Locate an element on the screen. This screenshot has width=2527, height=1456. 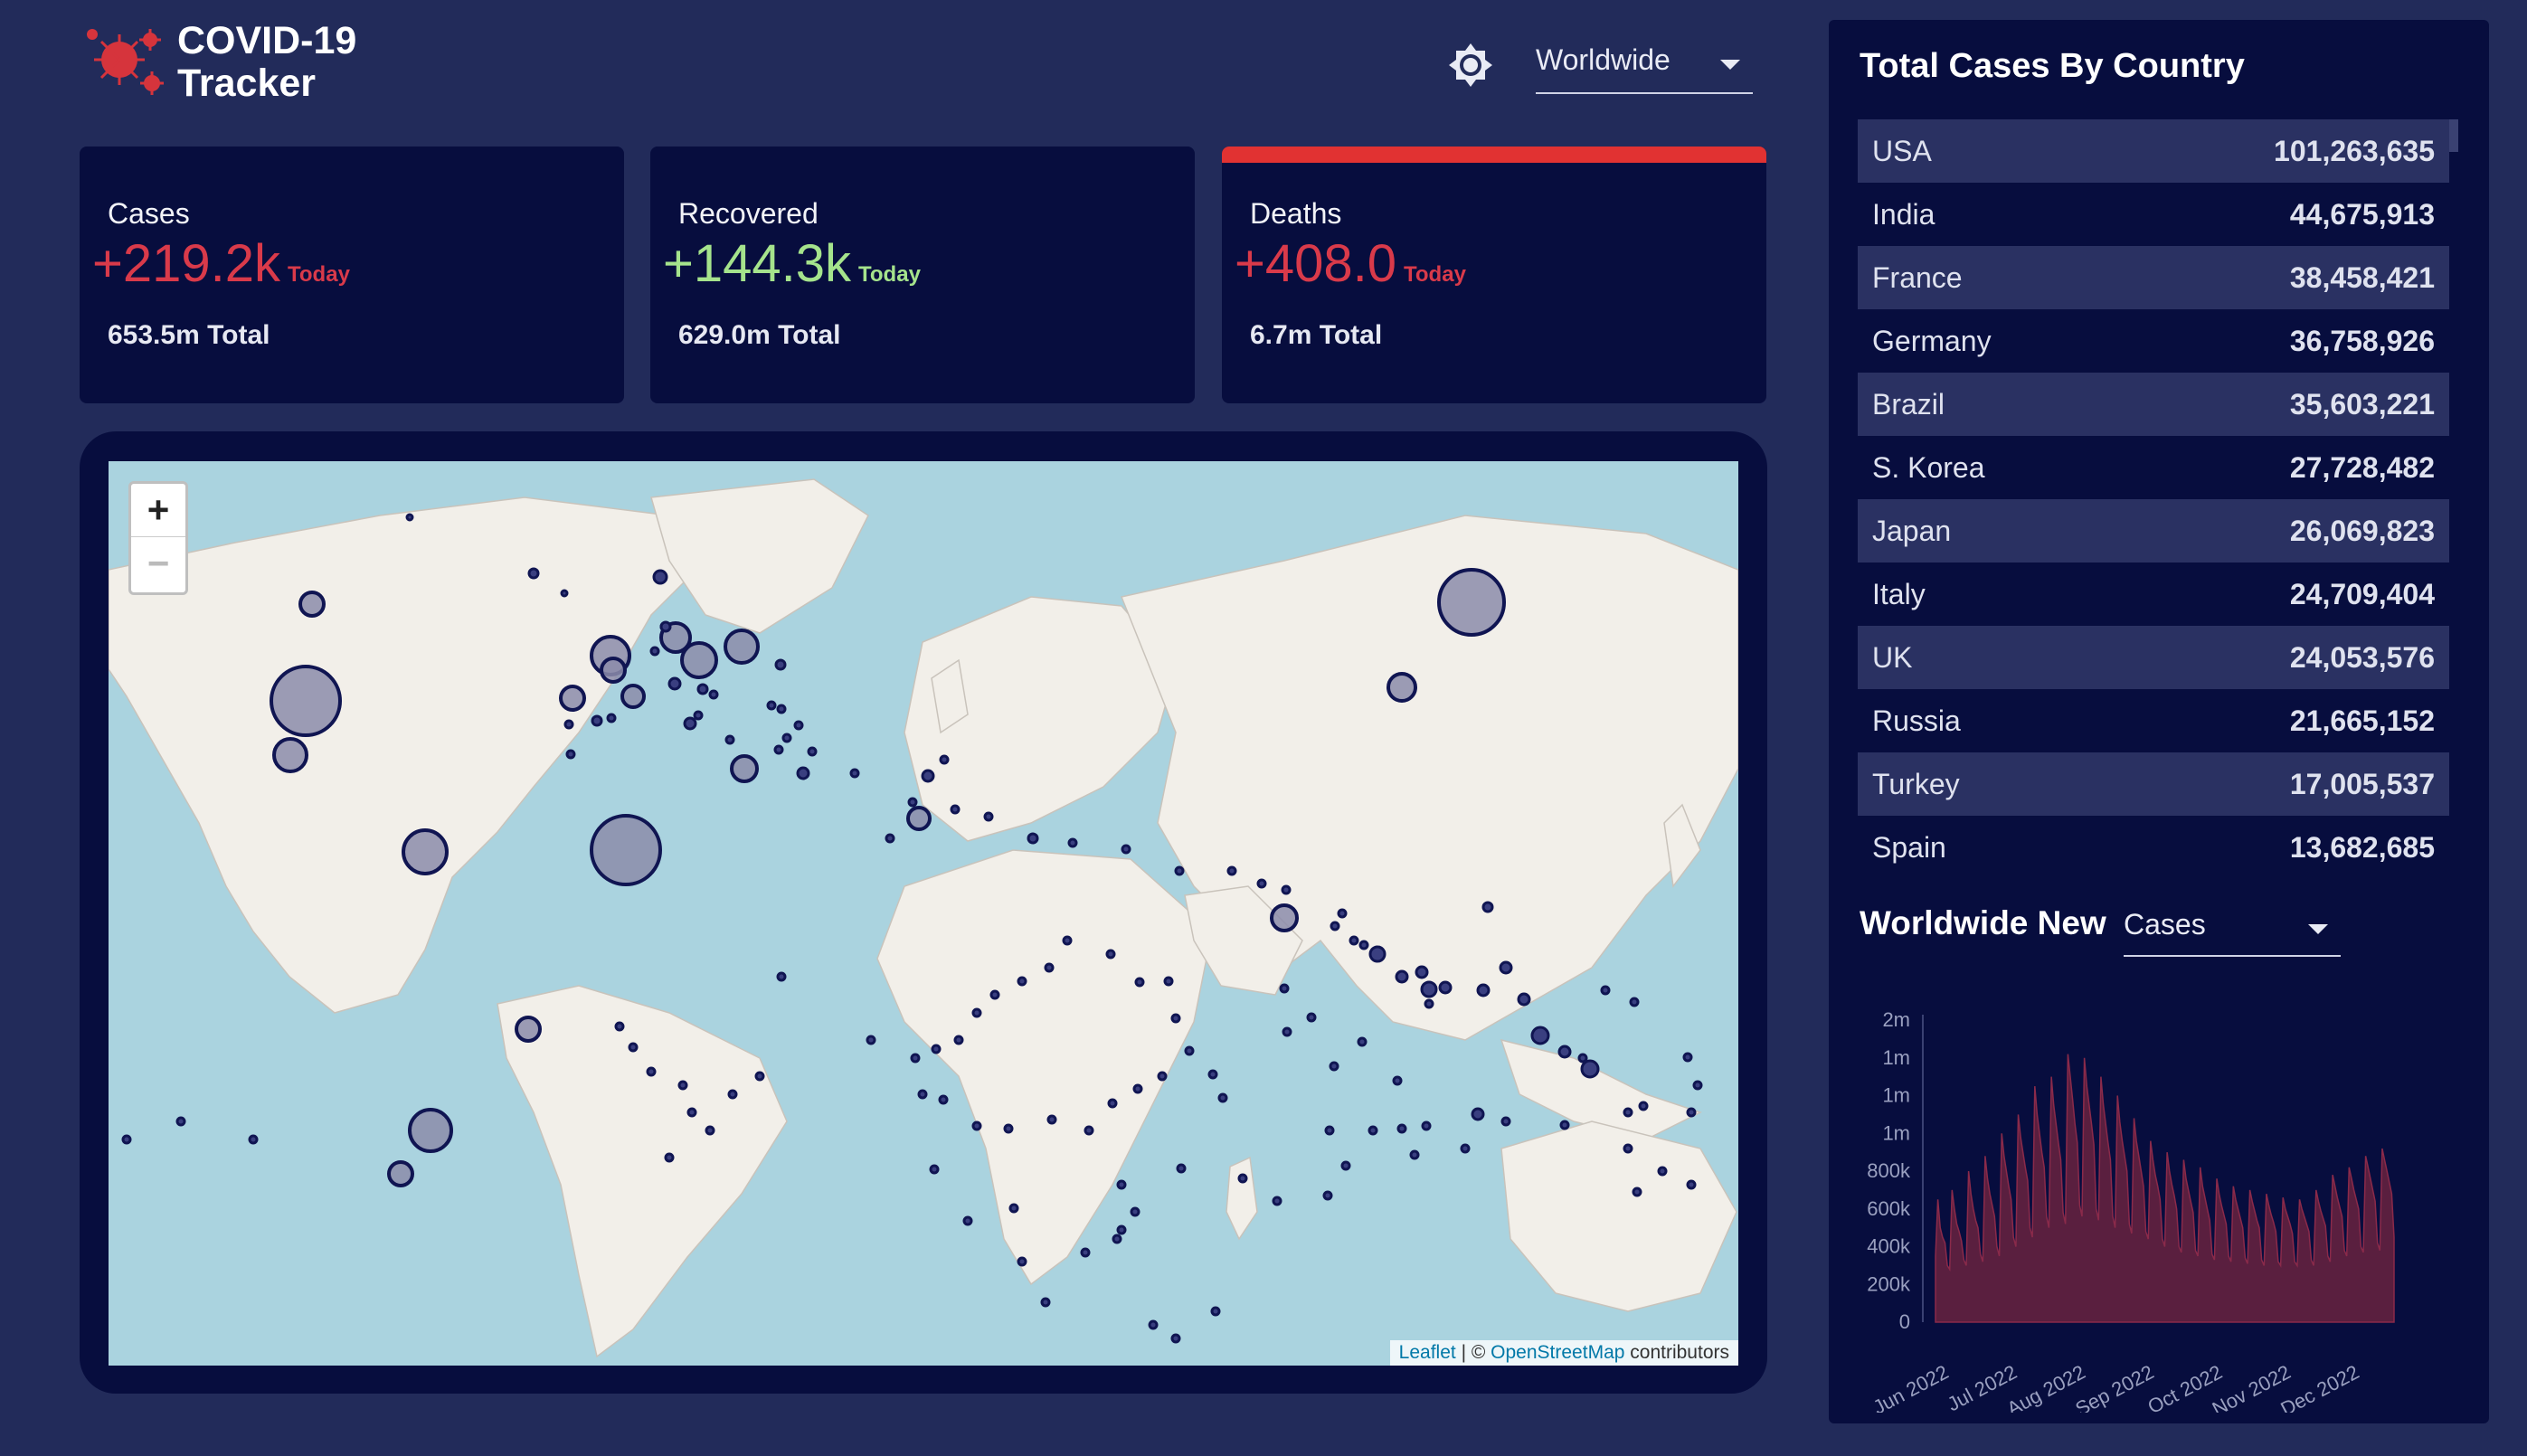
country-name: Russia is located at coordinates (1916, 720).